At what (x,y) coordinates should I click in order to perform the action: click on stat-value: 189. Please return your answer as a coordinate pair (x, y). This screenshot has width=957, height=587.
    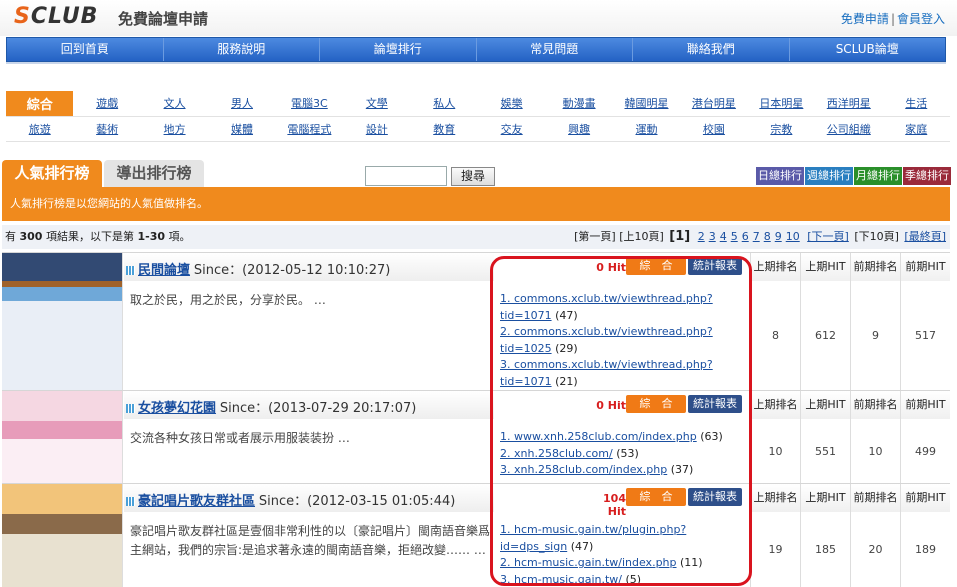
    Looking at the image, I should click on (925, 549).